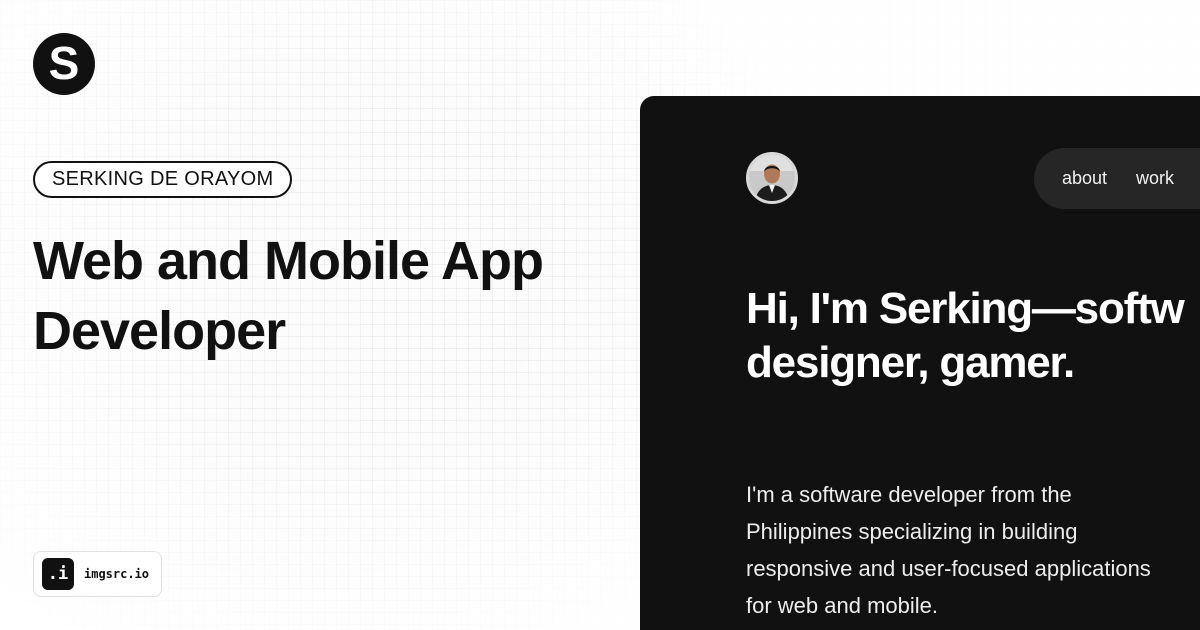  I want to click on intro-line-3: responsive and user-focused applications, so click(948, 568).